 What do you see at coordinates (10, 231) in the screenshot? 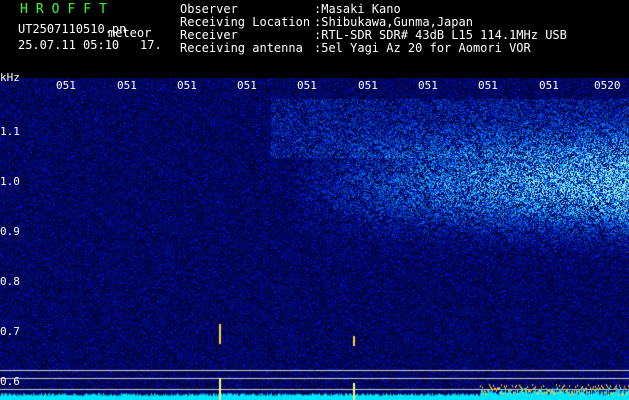
I see `y-tick-label: 0.9` at bounding box center [10, 231].